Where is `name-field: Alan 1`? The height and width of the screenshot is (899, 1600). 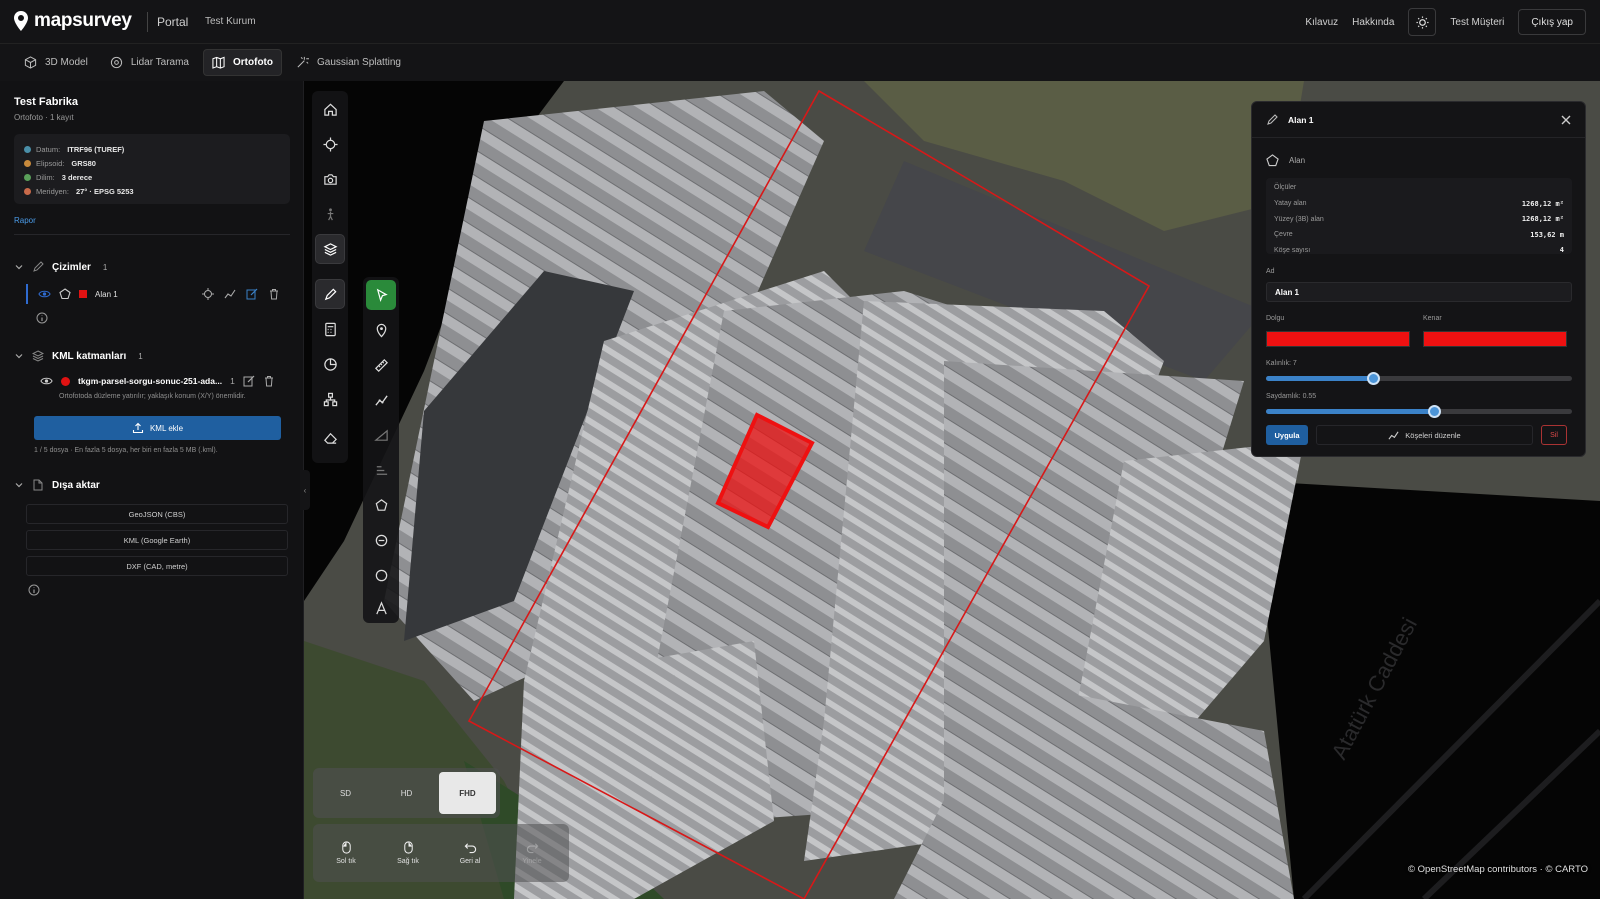
name-field: Alan 1 is located at coordinates (1419, 292).